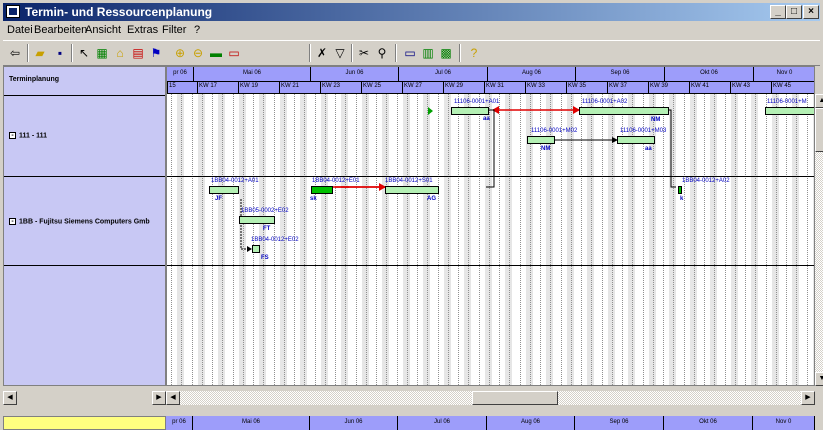 The image size is (837, 430). I want to click on close-button: ×, so click(811, 12).